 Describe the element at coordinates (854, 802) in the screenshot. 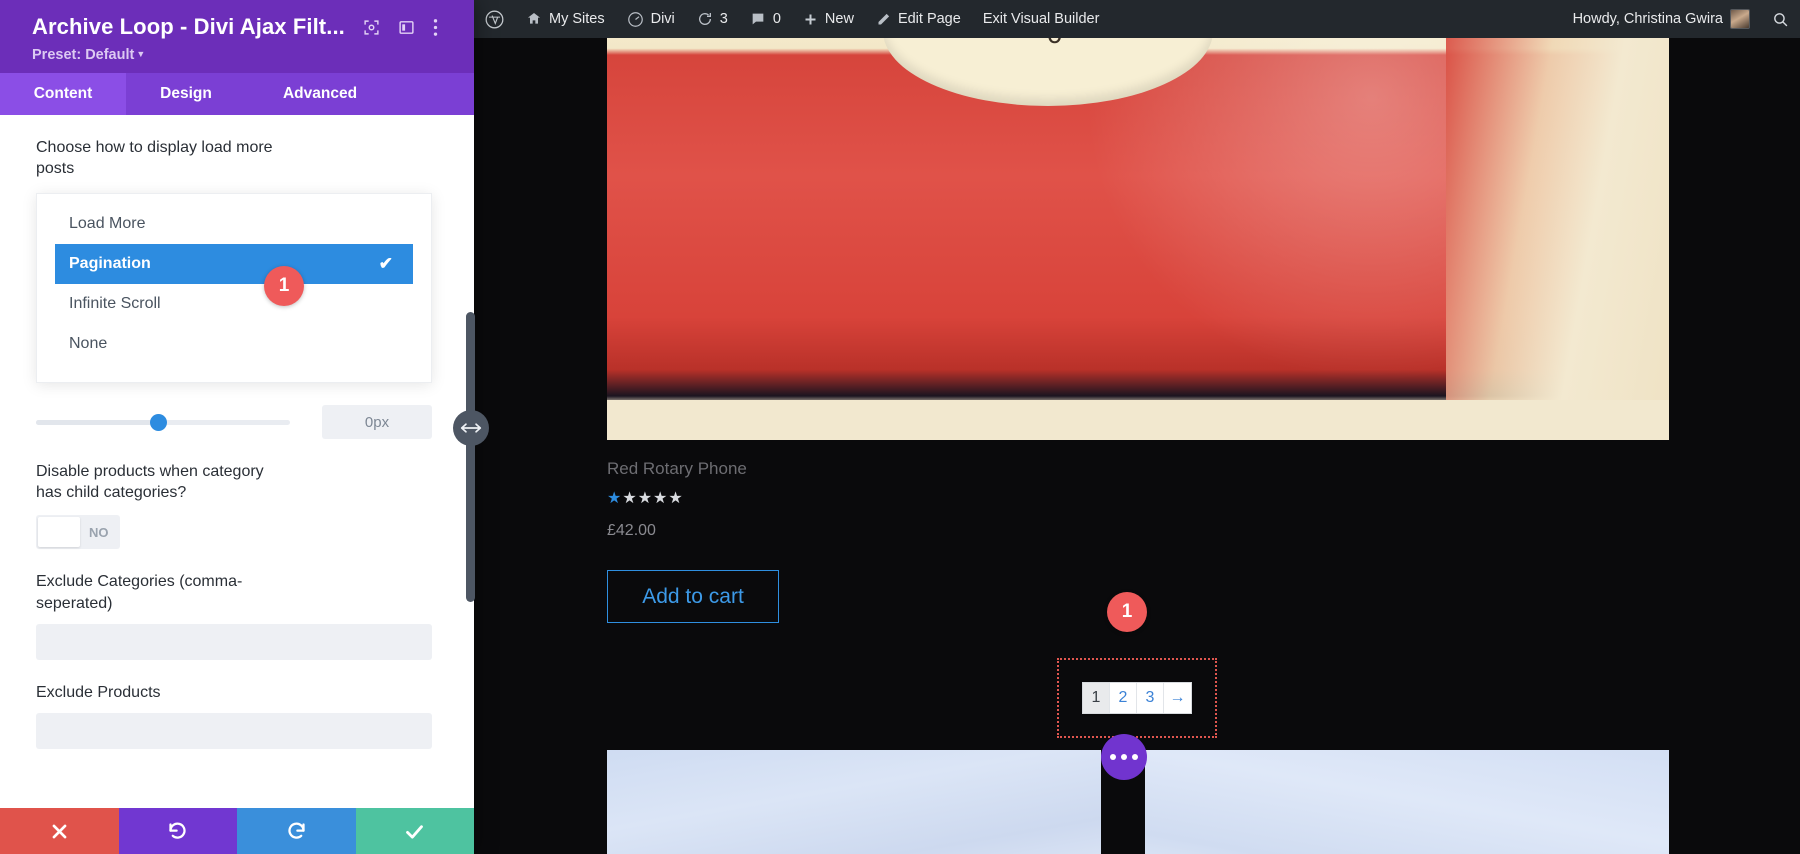

I see `product-image-snow-left` at that location.